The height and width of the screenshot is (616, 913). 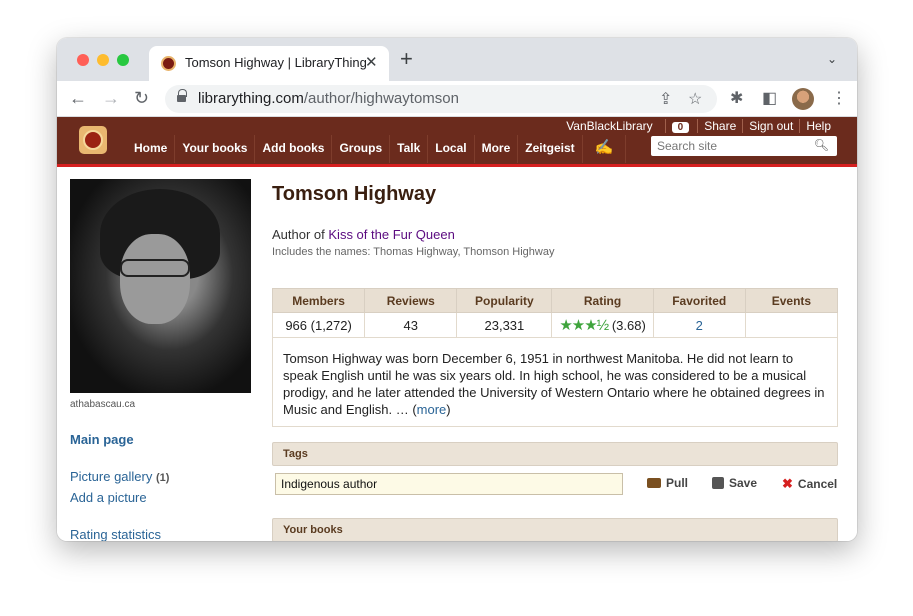 What do you see at coordinates (448, 409) in the screenshot?
I see `bio-close-paren: )` at bounding box center [448, 409].